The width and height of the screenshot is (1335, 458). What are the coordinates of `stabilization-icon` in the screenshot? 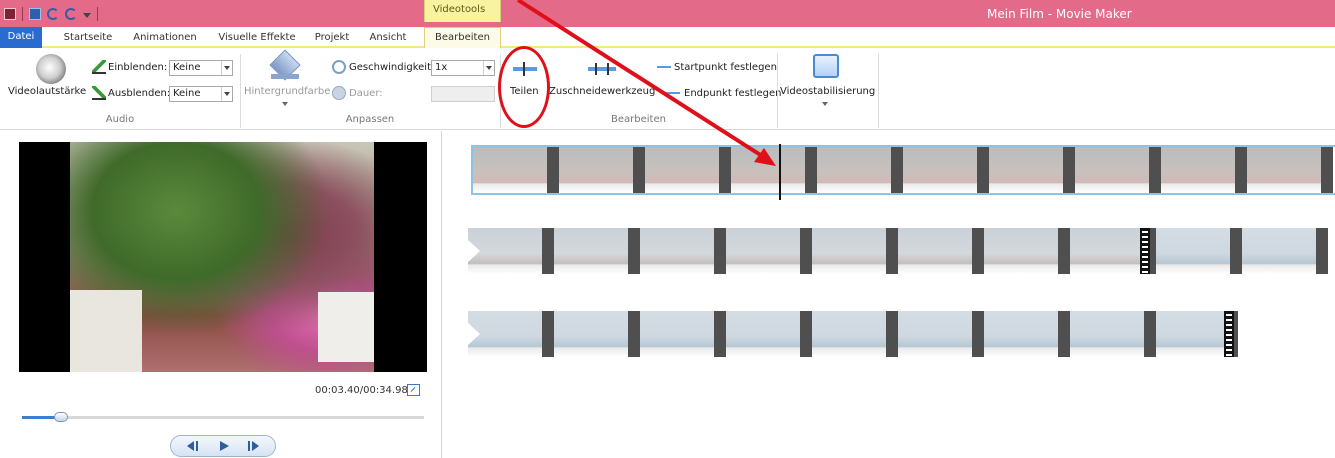 It's located at (826, 66).